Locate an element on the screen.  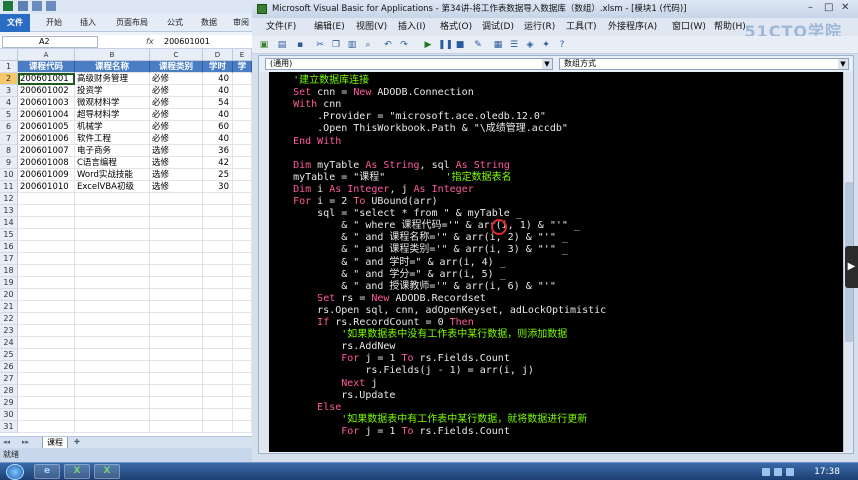
menu-addins: 外接程序(A) is located at coordinates (632, 27).